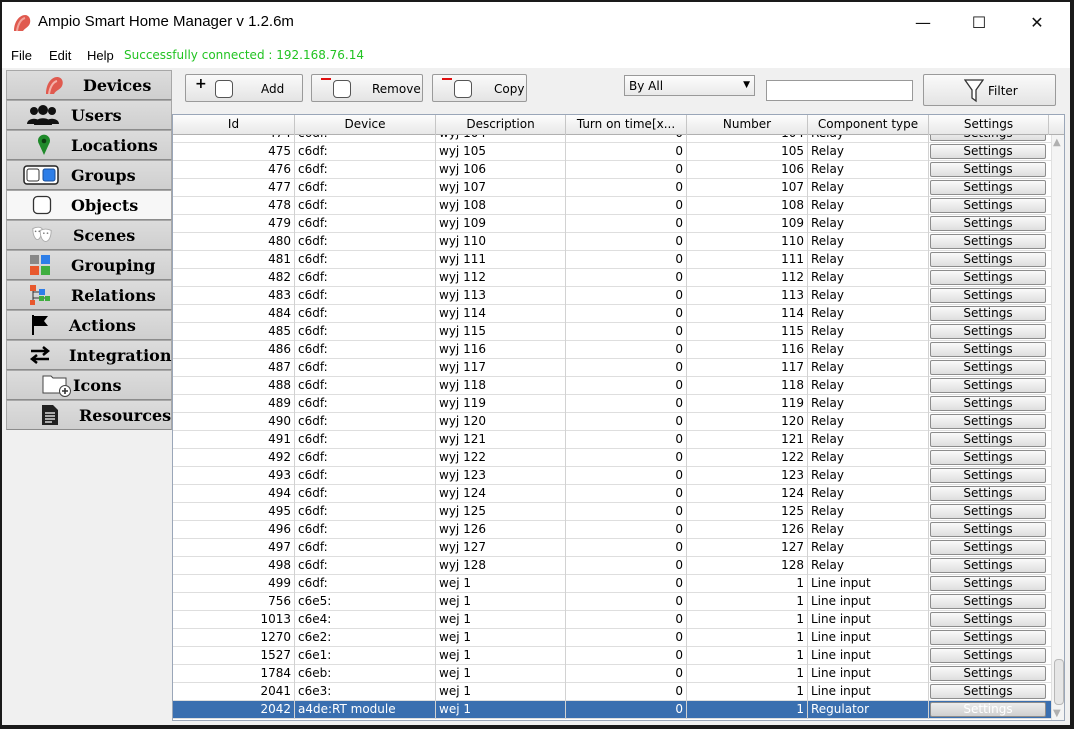 This screenshot has width=1074, height=729. What do you see at coordinates (612, 512) in the screenshot?
I see `table-row: 495 c6df: wyj 125 0 125 Relay Settings` at bounding box center [612, 512].